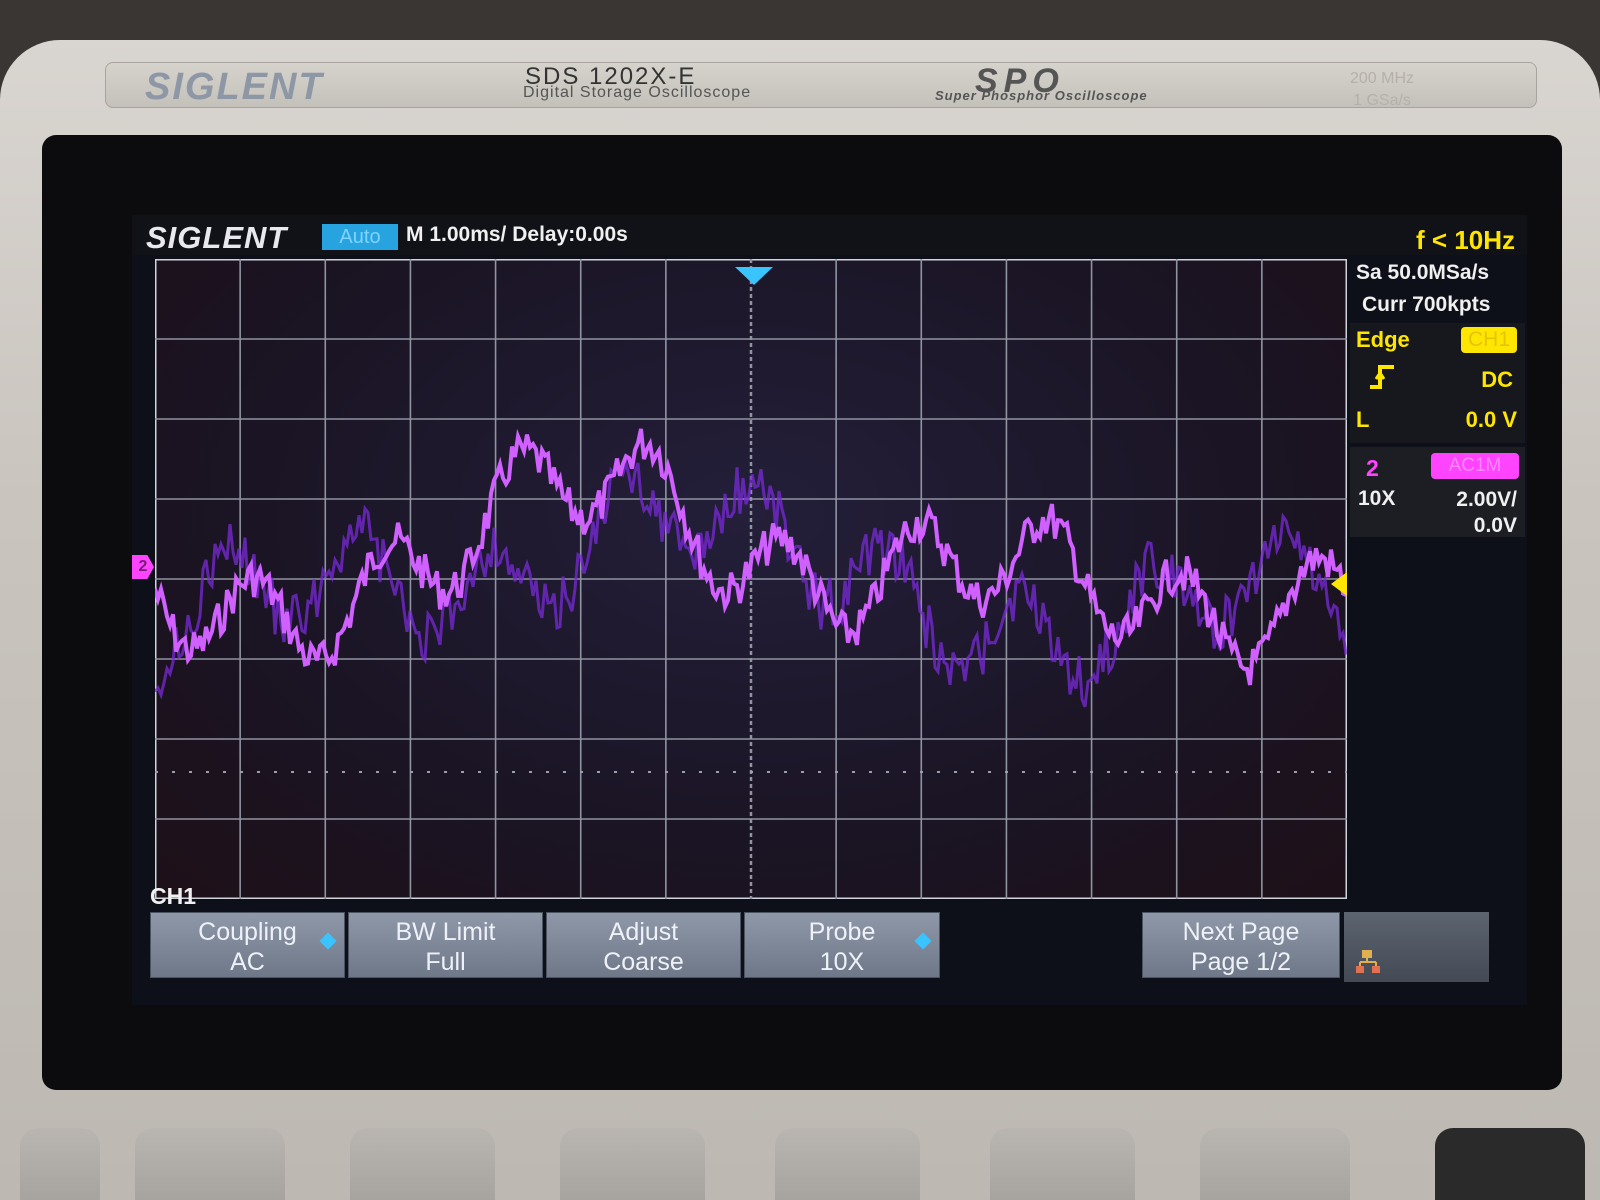 This screenshot has height=1200, width=1600. What do you see at coordinates (1382, 380) in the screenshot?
I see `rising-edge-icon` at bounding box center [1382, 380].